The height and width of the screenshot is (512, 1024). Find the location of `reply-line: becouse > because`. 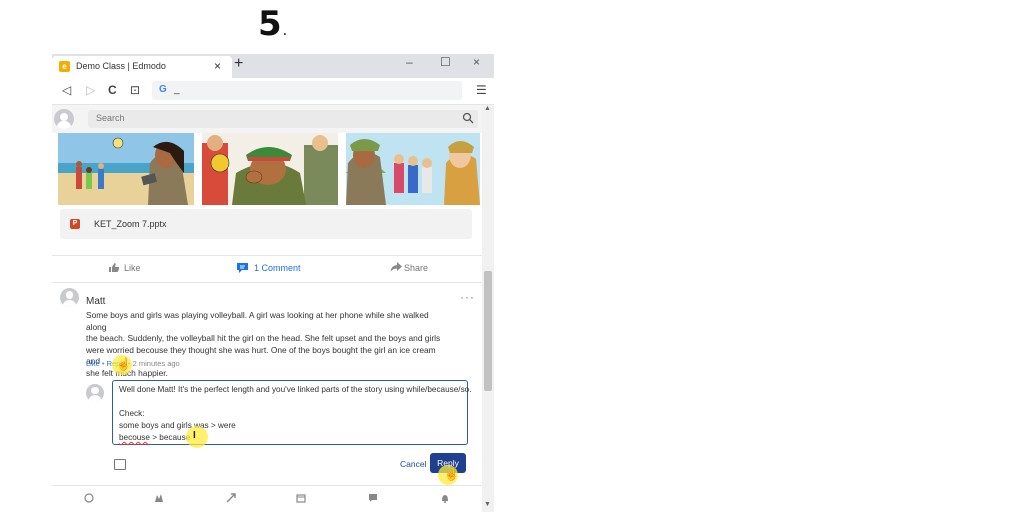

reply-line: becouse > because is located at coordinates (154, 437).